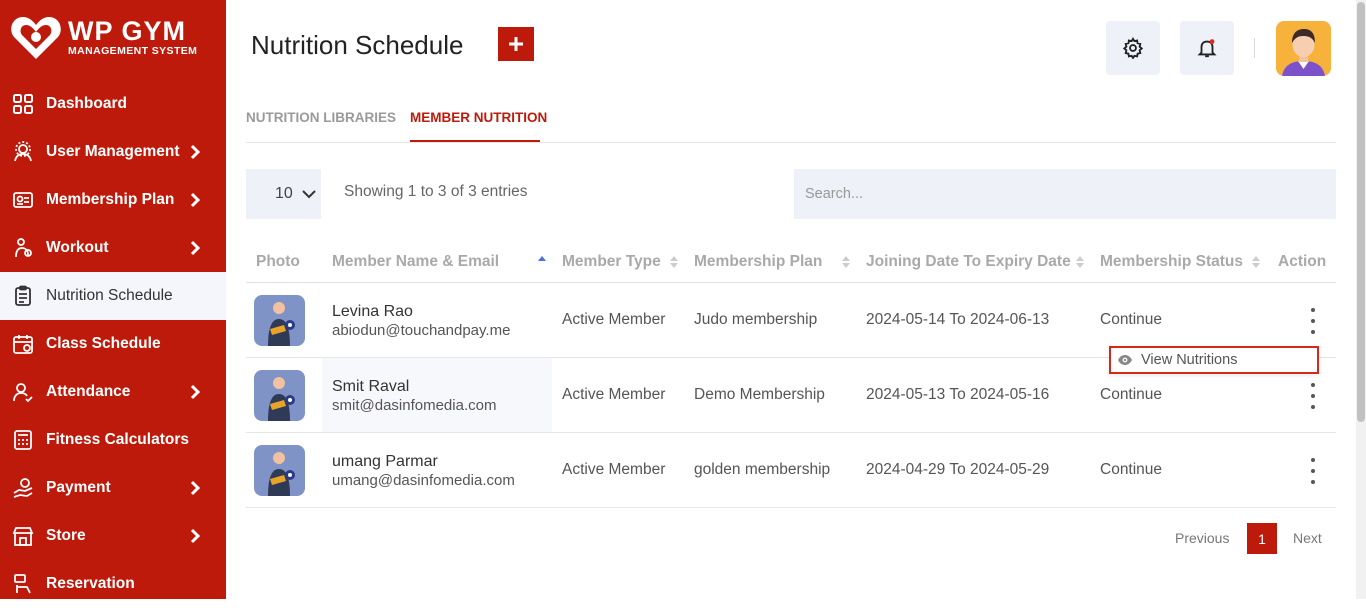  Describe the element at coordinates (756, 319) in the screenshot. I see `membership-plan: Judo membership` at that location.